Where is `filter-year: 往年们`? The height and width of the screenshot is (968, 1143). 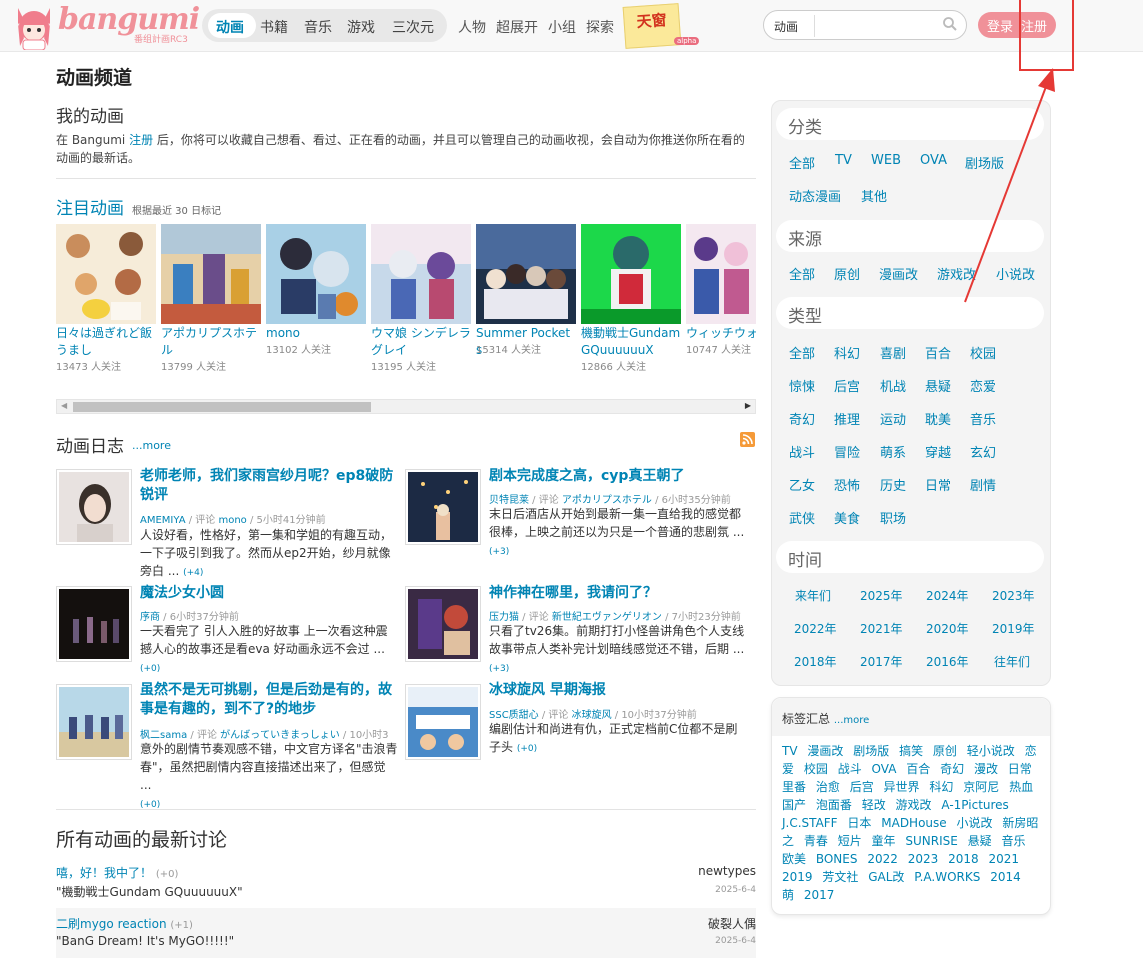 filter-year: 往年们 is located at coordinates (1012, 661).